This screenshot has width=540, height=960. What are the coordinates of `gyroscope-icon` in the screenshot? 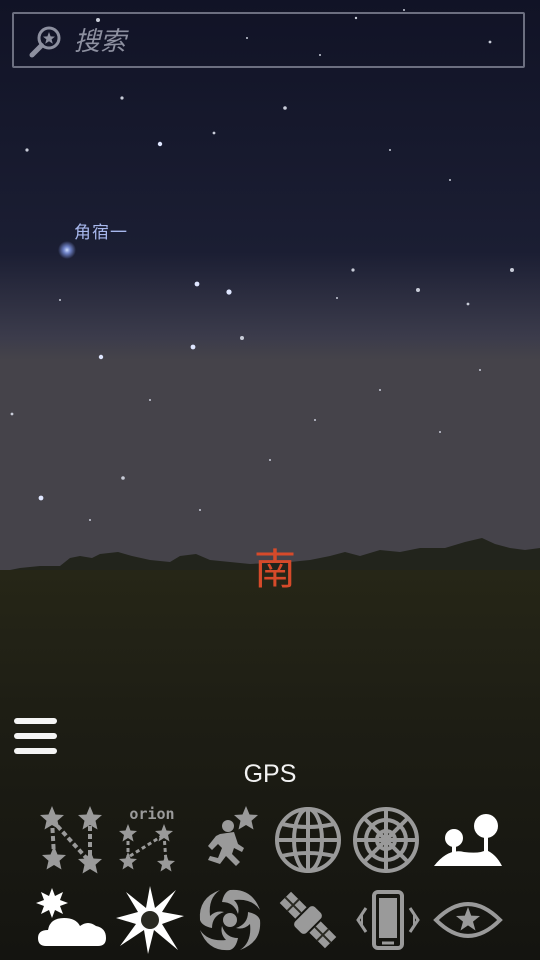 It's located at (388, 920).